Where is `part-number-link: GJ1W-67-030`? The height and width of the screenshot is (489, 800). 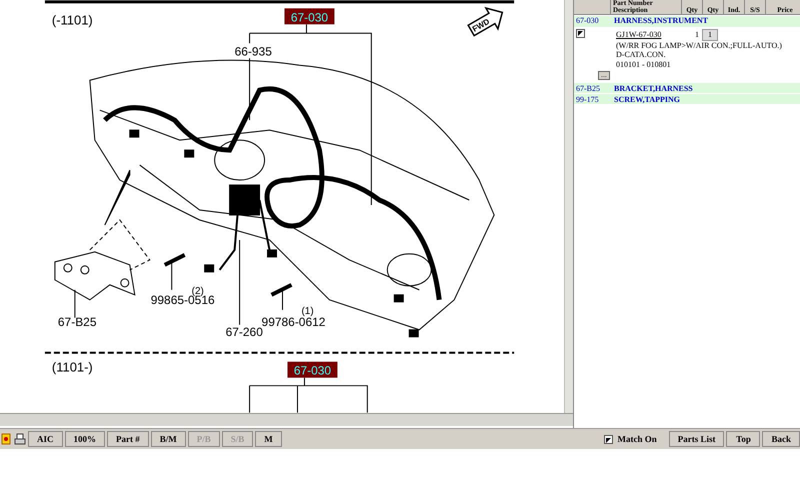 part-number-link: GJ1W-67-030 is located at coordinates (646, 35).